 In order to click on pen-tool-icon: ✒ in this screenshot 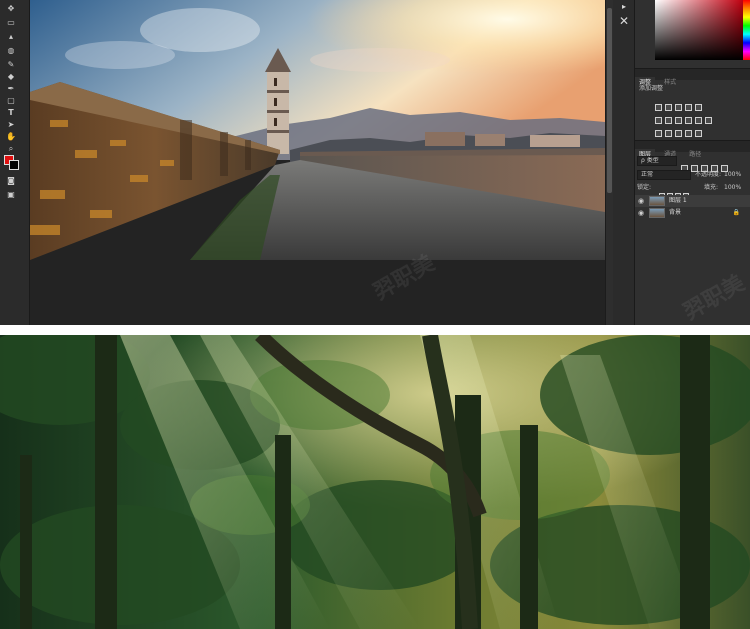, I will do `click(11, 89)`.